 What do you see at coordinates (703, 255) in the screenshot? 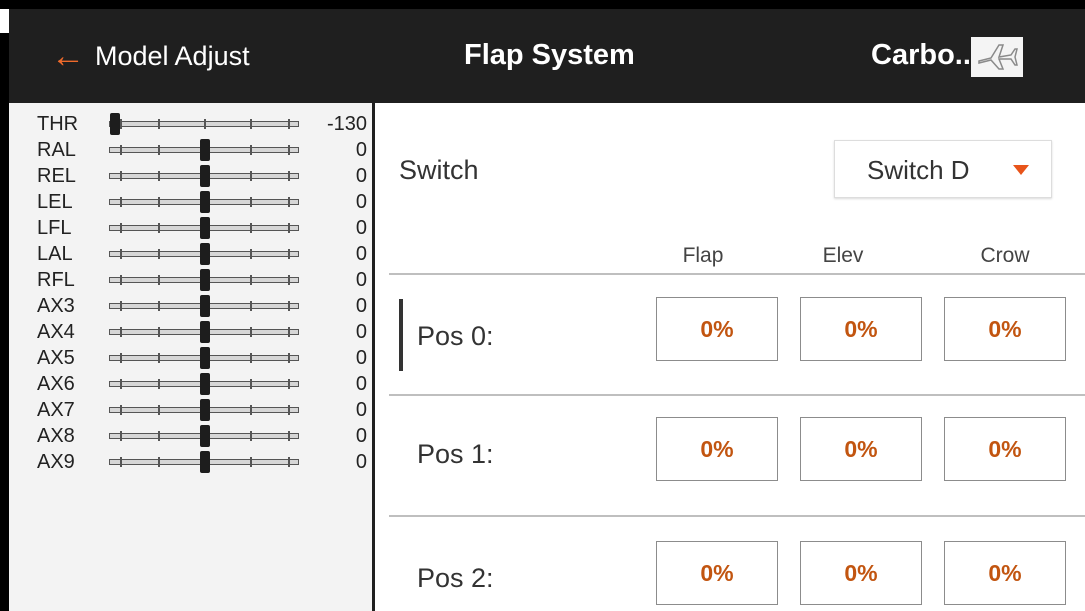
I see `column-header-flap: Flap` at bounding box center [703, 255].